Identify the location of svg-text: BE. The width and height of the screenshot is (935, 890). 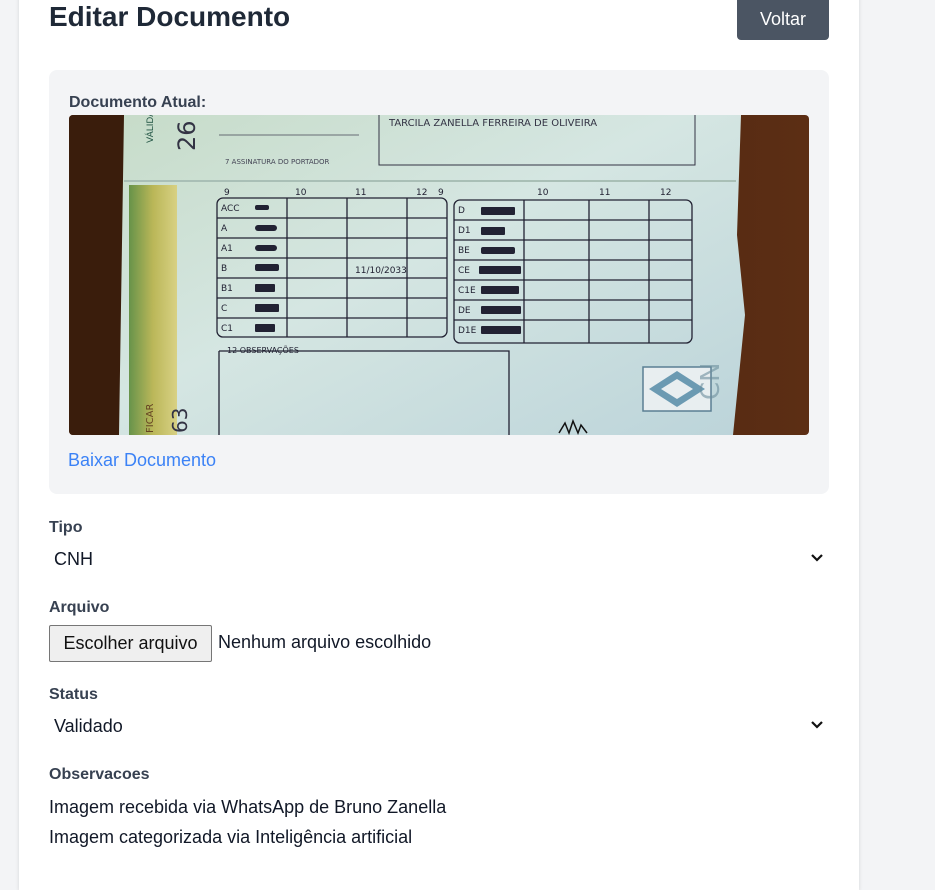
(464, 251).